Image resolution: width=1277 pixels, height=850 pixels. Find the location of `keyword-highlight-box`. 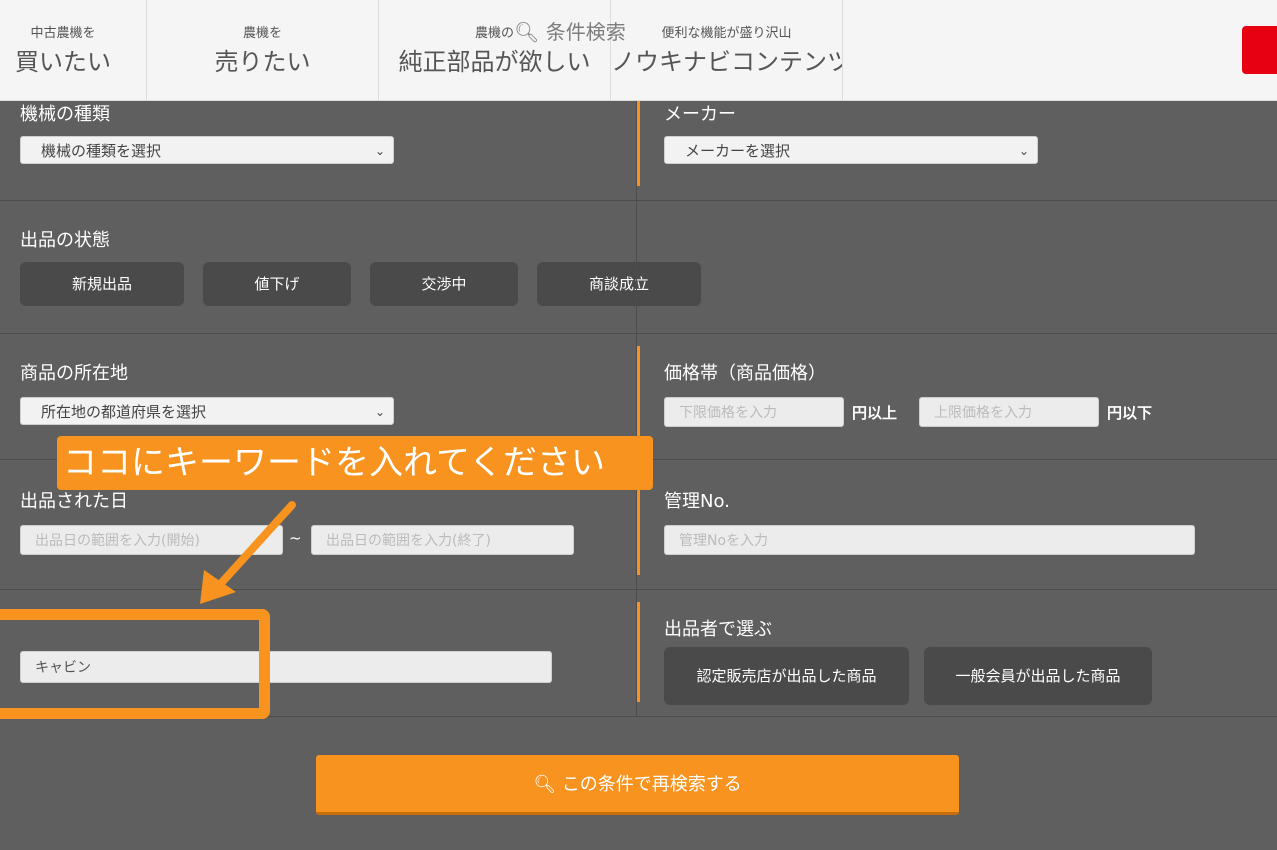

keyword-highlight-box is located at coordinates (135, 664).